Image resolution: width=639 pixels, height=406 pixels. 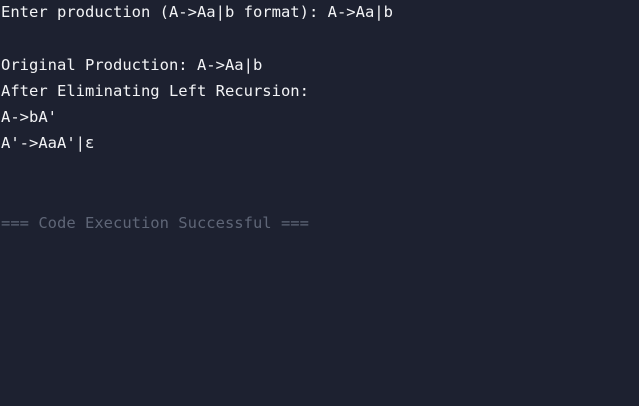 What do you see at coordinates (132, 65) in the screenshot?
I see `original-production-line: Original Production: A->Aa|b` at bounding box center [132, 65].